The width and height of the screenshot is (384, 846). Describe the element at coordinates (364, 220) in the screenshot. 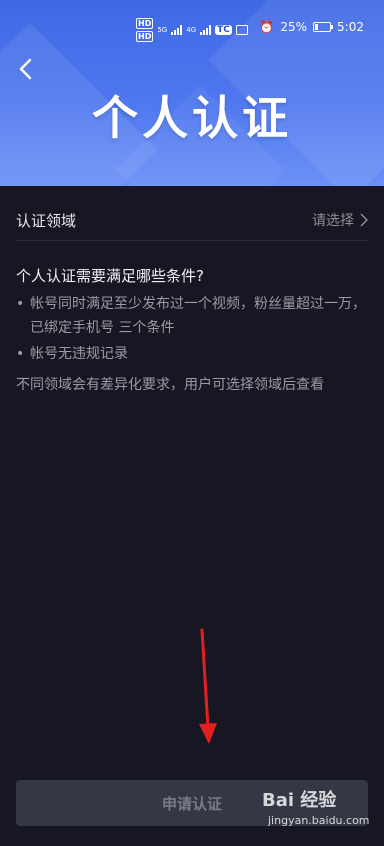

I see `chevron-right-icon` at that location.